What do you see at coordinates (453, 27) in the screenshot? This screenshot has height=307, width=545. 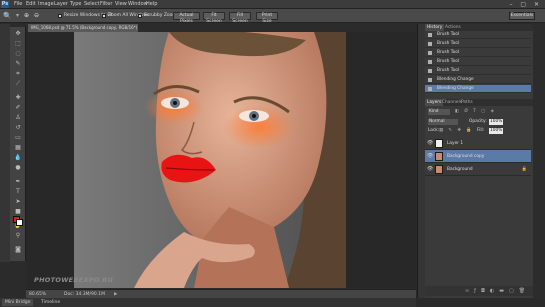 I see `tab-actions: Actions` at bounding box center [453, 27].